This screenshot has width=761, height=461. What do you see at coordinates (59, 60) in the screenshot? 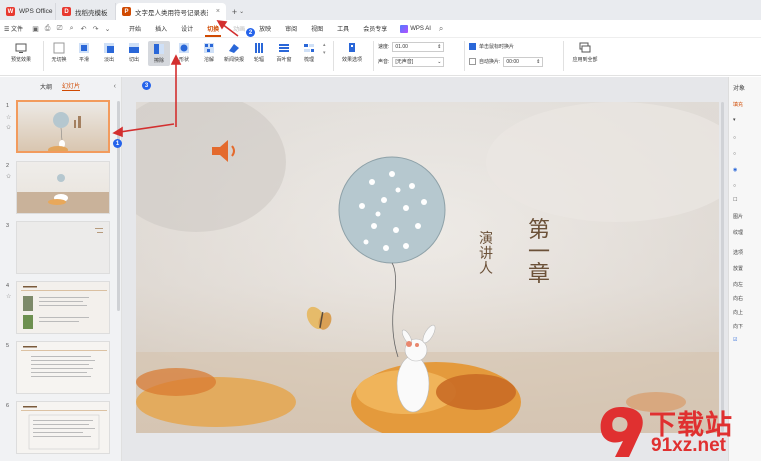
I see `effect-label: 无切换` at bounding box center [59, 60].